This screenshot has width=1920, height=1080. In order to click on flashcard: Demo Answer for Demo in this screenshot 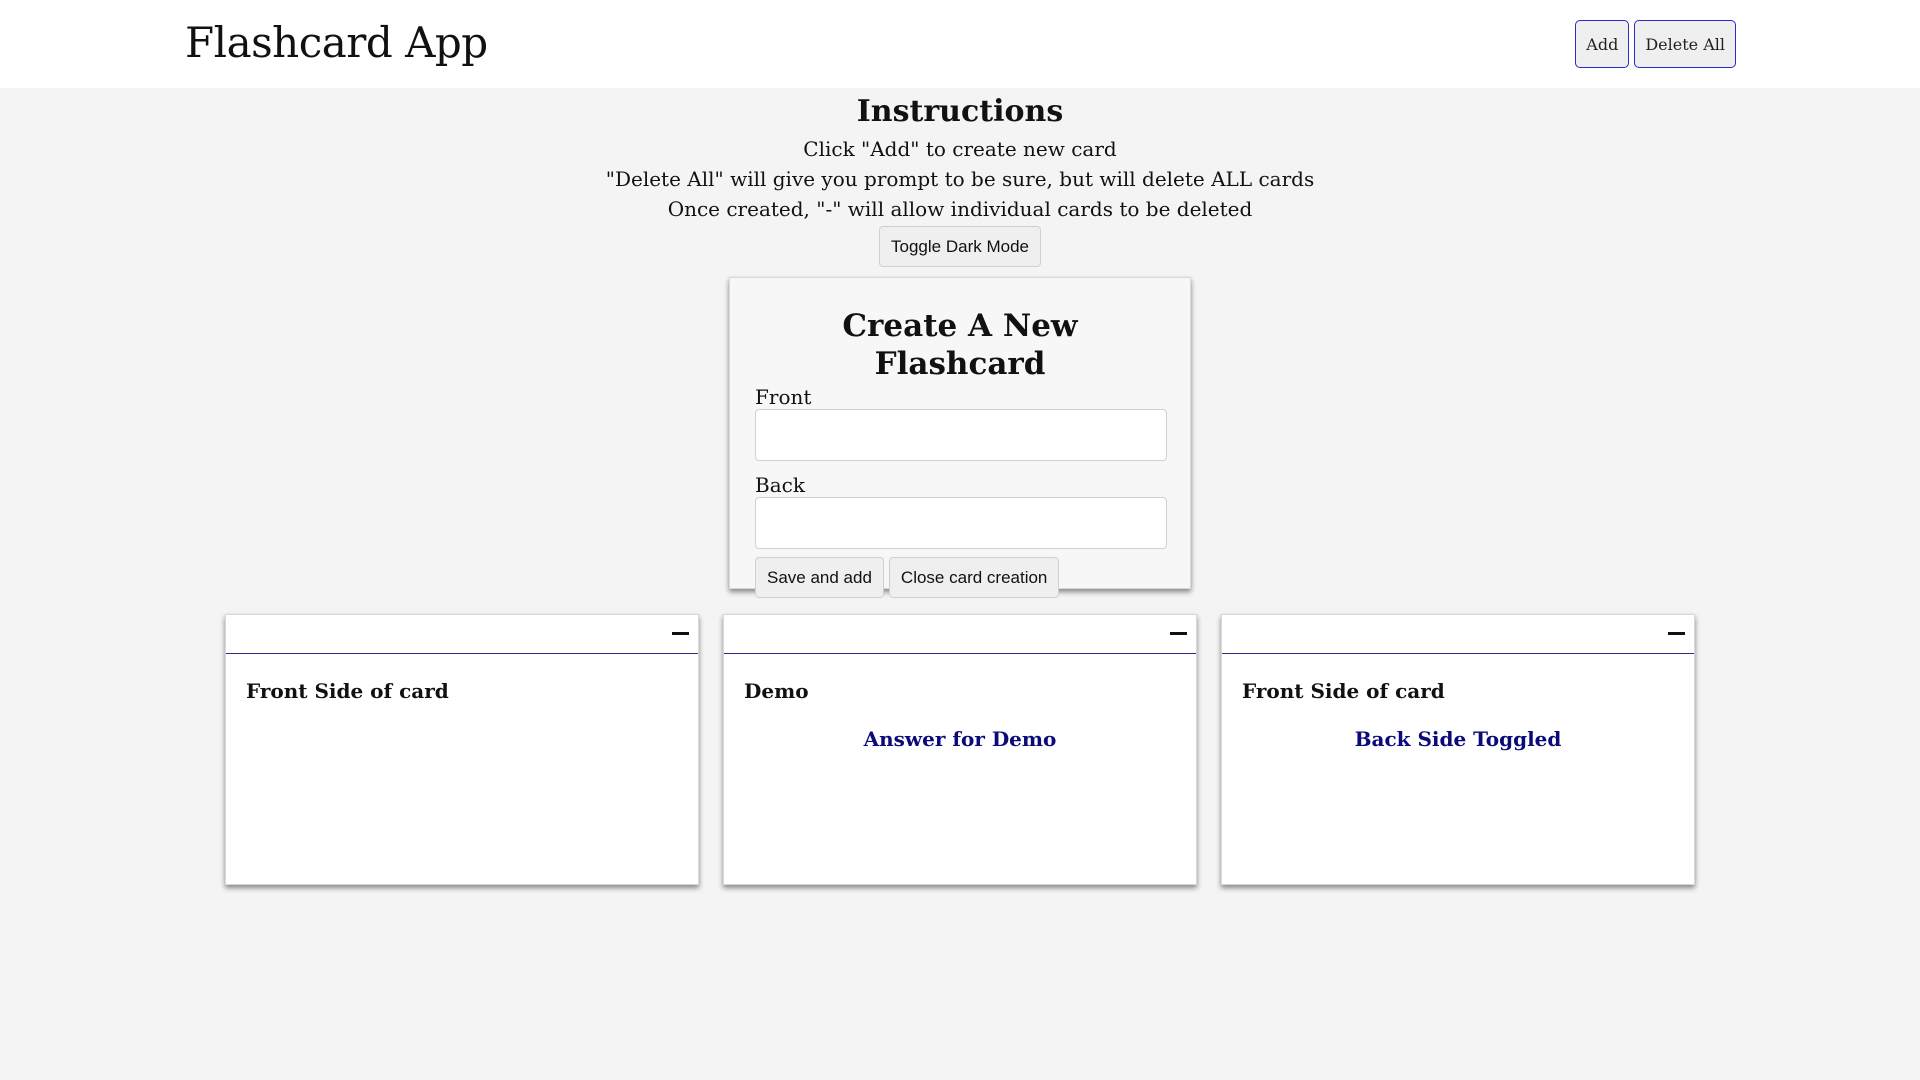, I will do `click(960, 749)`.